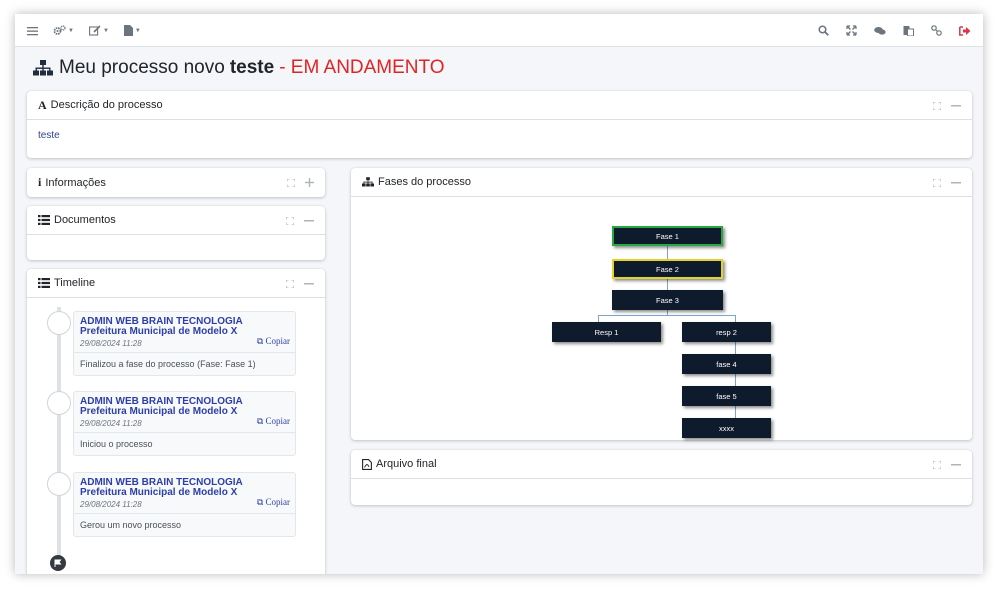 The image size is (998, 592). What do you see at coordinates (499, 30) in the screenshot?
I see `top-navbar: ▼ ▼ ▼` at bounding box center [499, 30].